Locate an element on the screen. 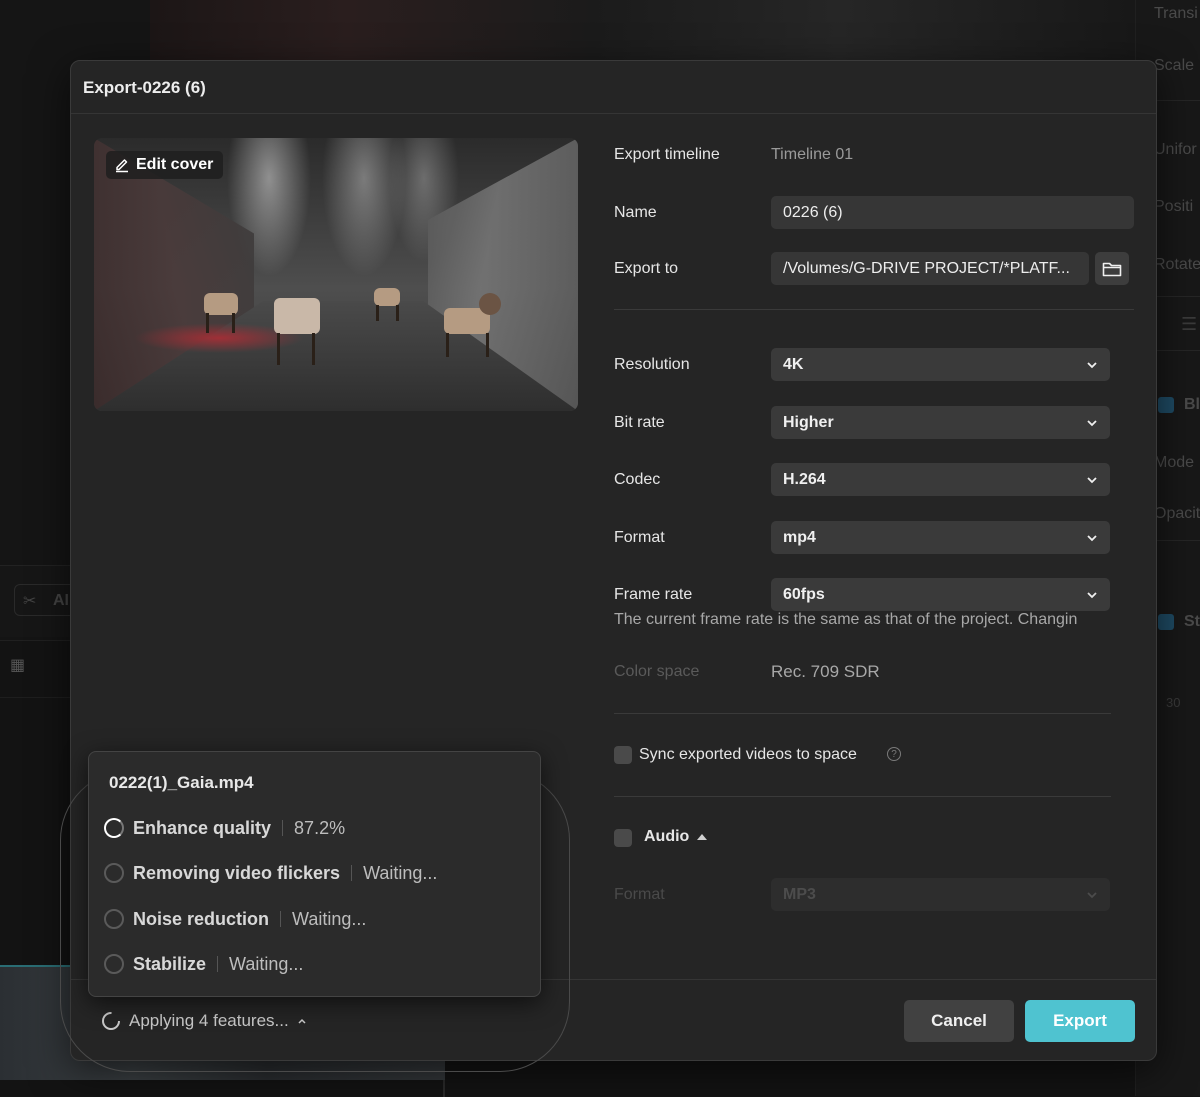 The width and height of the screenshot is (1200, 1097). panel-label-rotate: Rotate is located at coordinates (1177, 264).